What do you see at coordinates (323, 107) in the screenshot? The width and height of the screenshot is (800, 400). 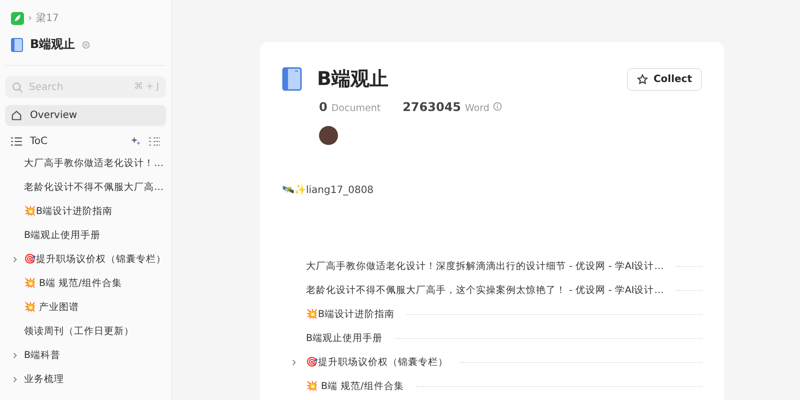 I see `document-count: 0` at bounding box center [323, 107].